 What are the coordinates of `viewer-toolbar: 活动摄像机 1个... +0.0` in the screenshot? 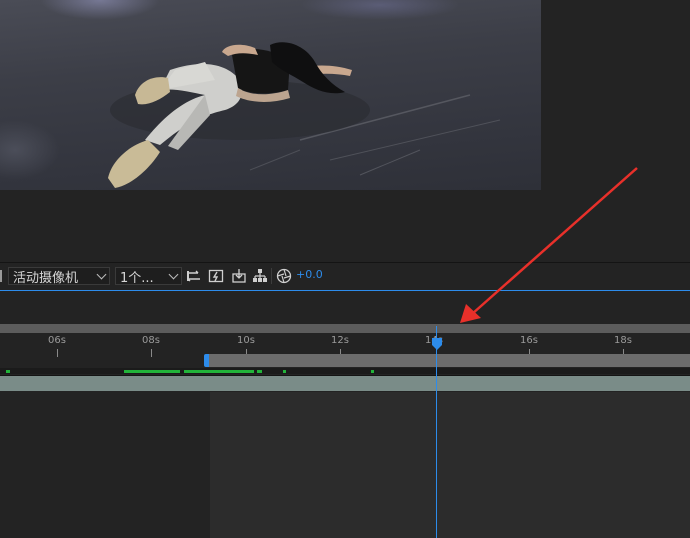 It's located at (345, 275).